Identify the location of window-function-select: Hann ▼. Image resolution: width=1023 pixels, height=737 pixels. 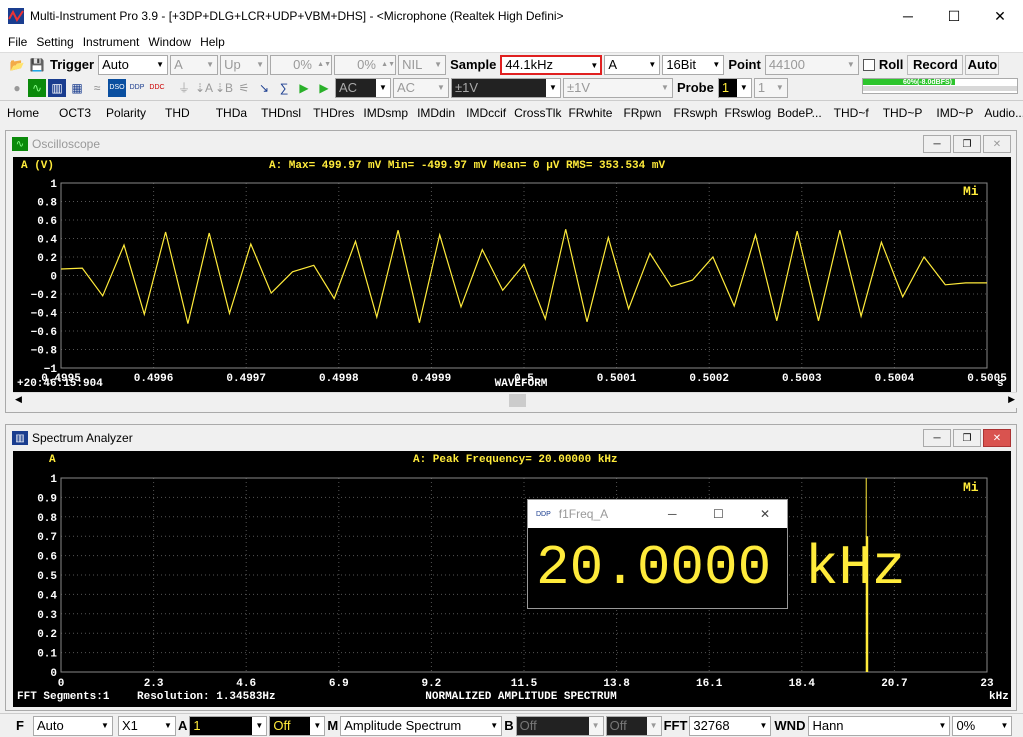
(879, 725).